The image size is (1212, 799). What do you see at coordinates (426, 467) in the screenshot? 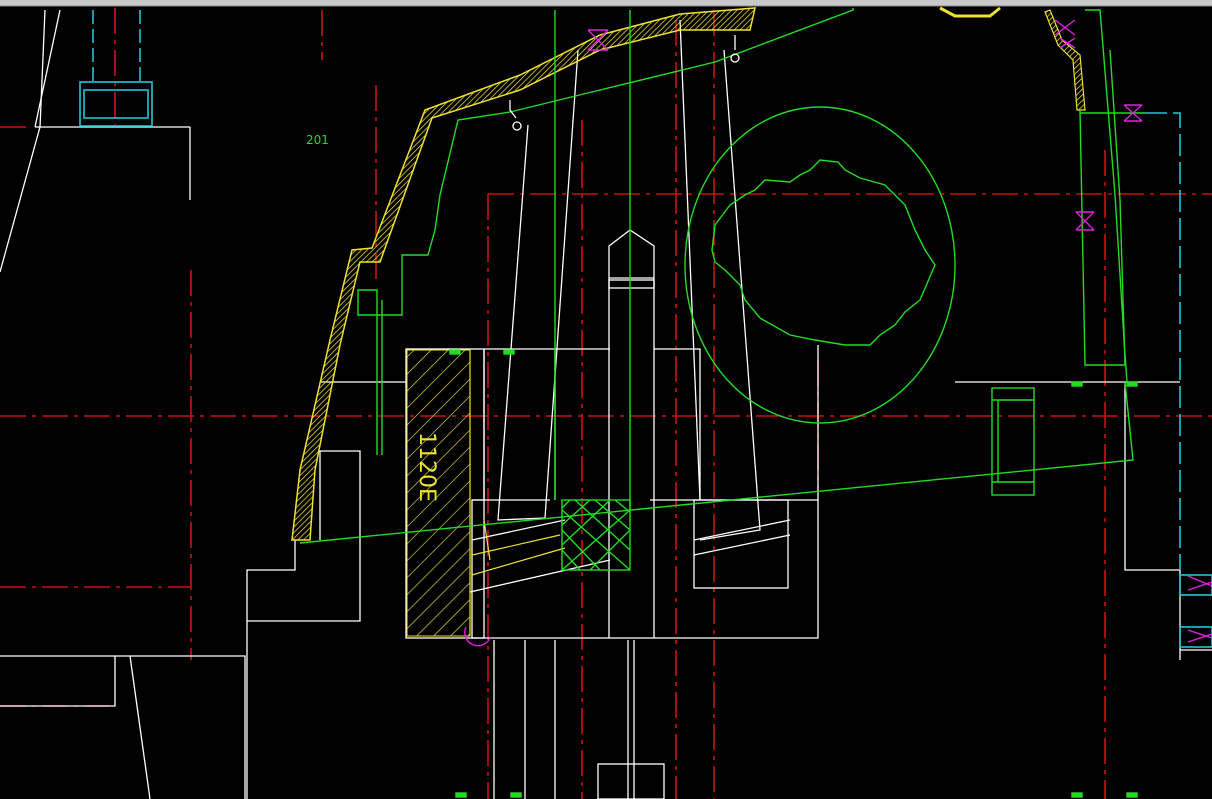
I see `part-mark-label: 1120E` at bounding box center [426, 467].